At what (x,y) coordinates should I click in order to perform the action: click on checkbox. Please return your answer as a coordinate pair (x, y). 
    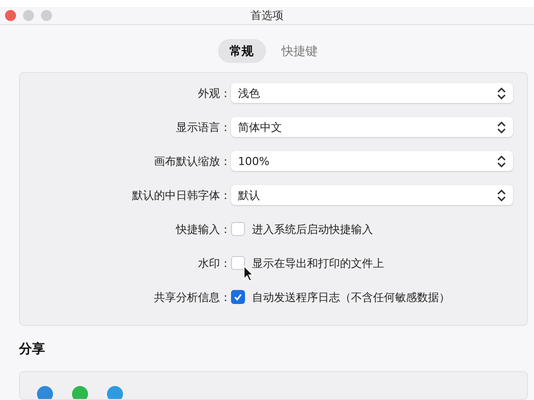
    Looking at the image, I should click on (238, 297).